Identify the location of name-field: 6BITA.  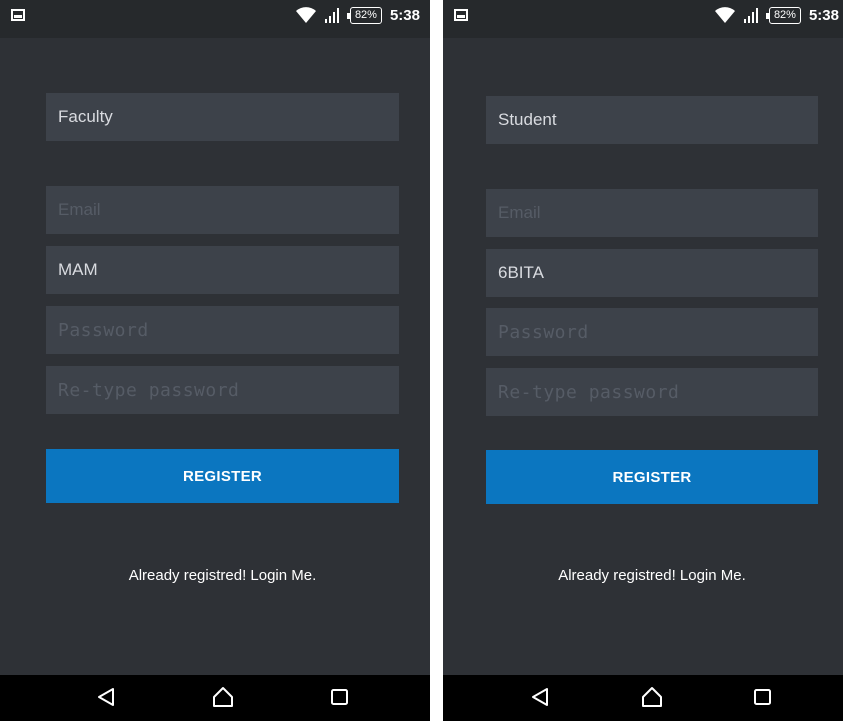
(652, 273).